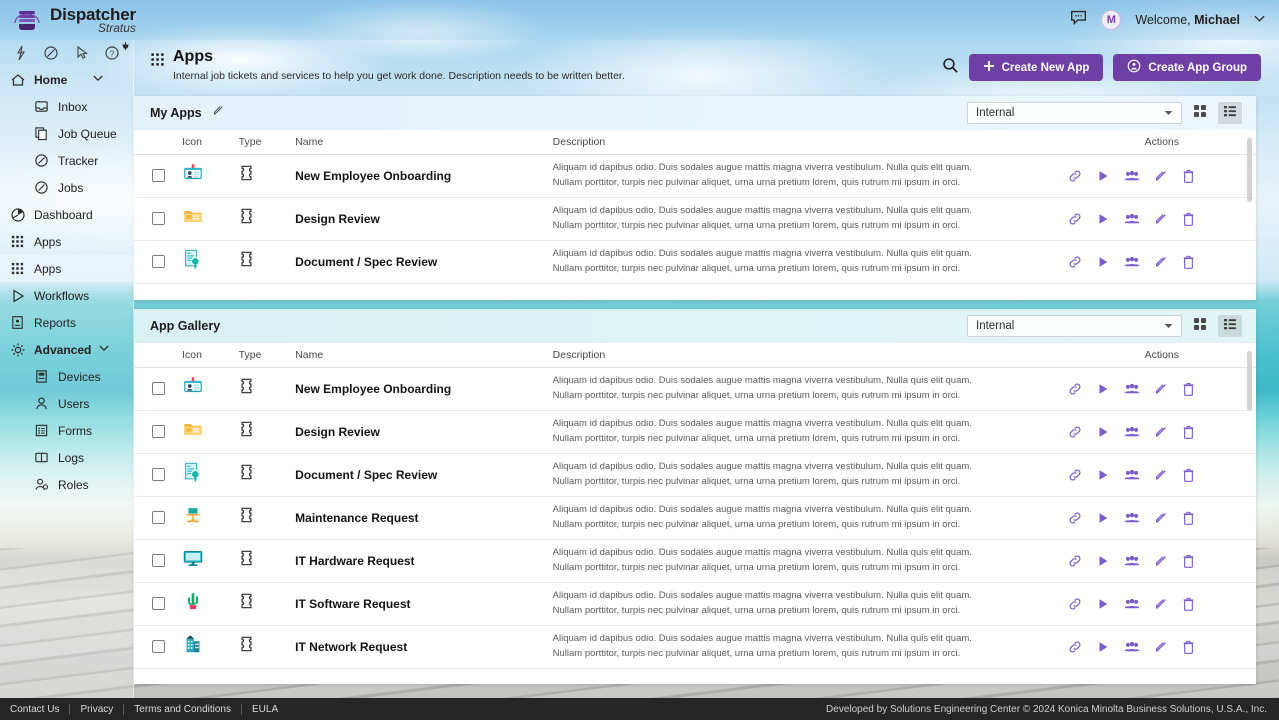  What do you see at coordinates (1074, 326) in the screenshot?
I see `app-gallery-filter-select: Internal` at bounding box center [1074, 326].